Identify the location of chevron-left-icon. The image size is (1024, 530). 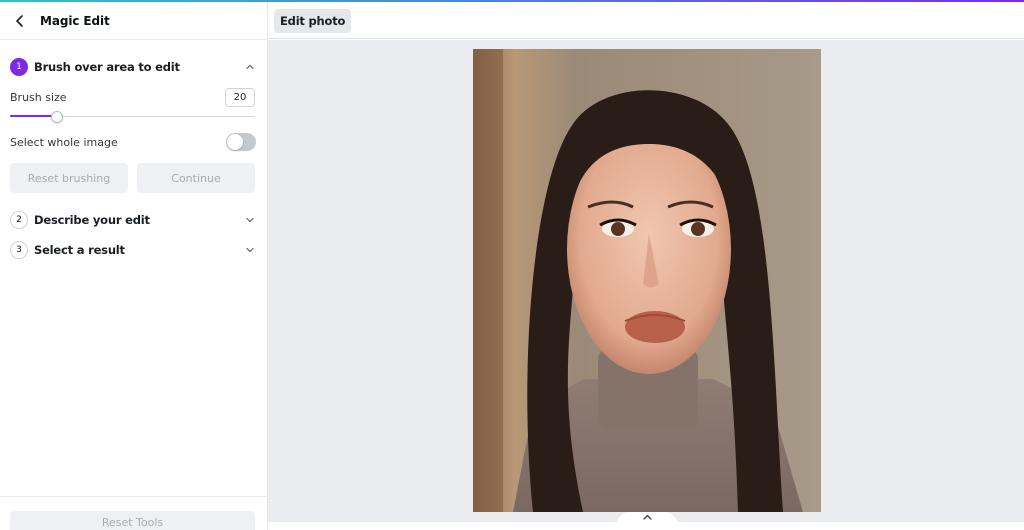
(19, 20).